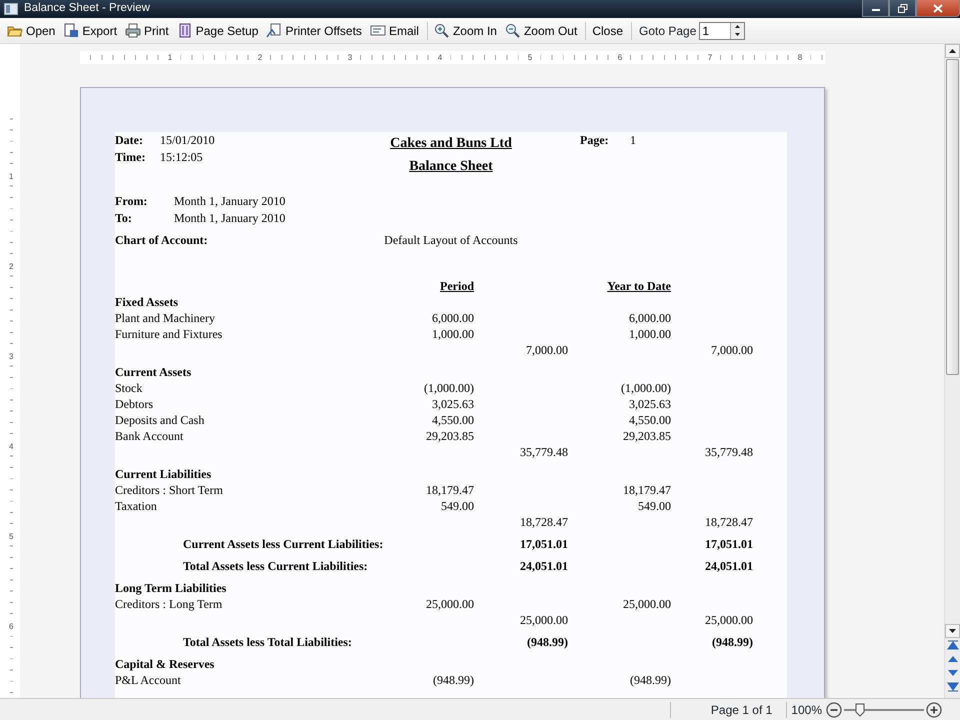 The image size is (960, 720). I want to click on ruler-number: 2, so click(260, 57).